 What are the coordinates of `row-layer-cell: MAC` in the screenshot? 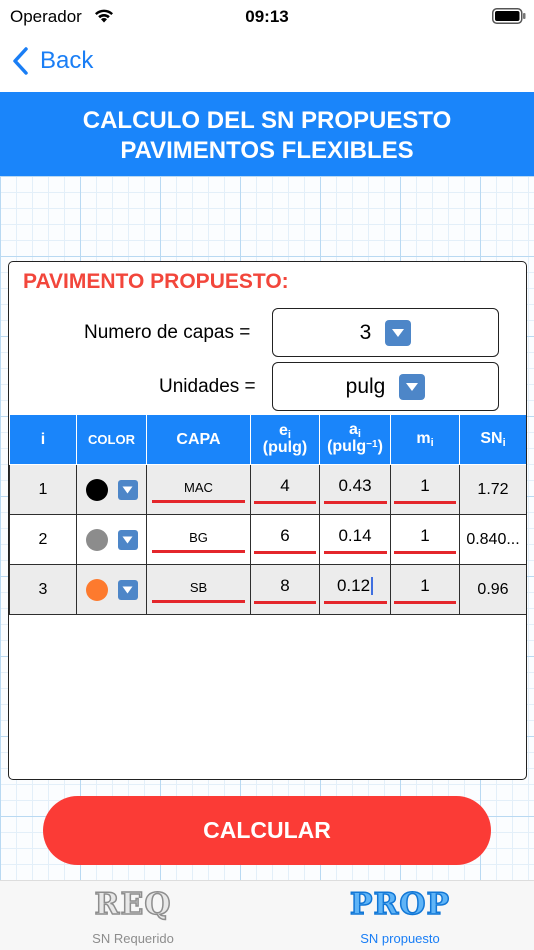 It's located at (198, 489).